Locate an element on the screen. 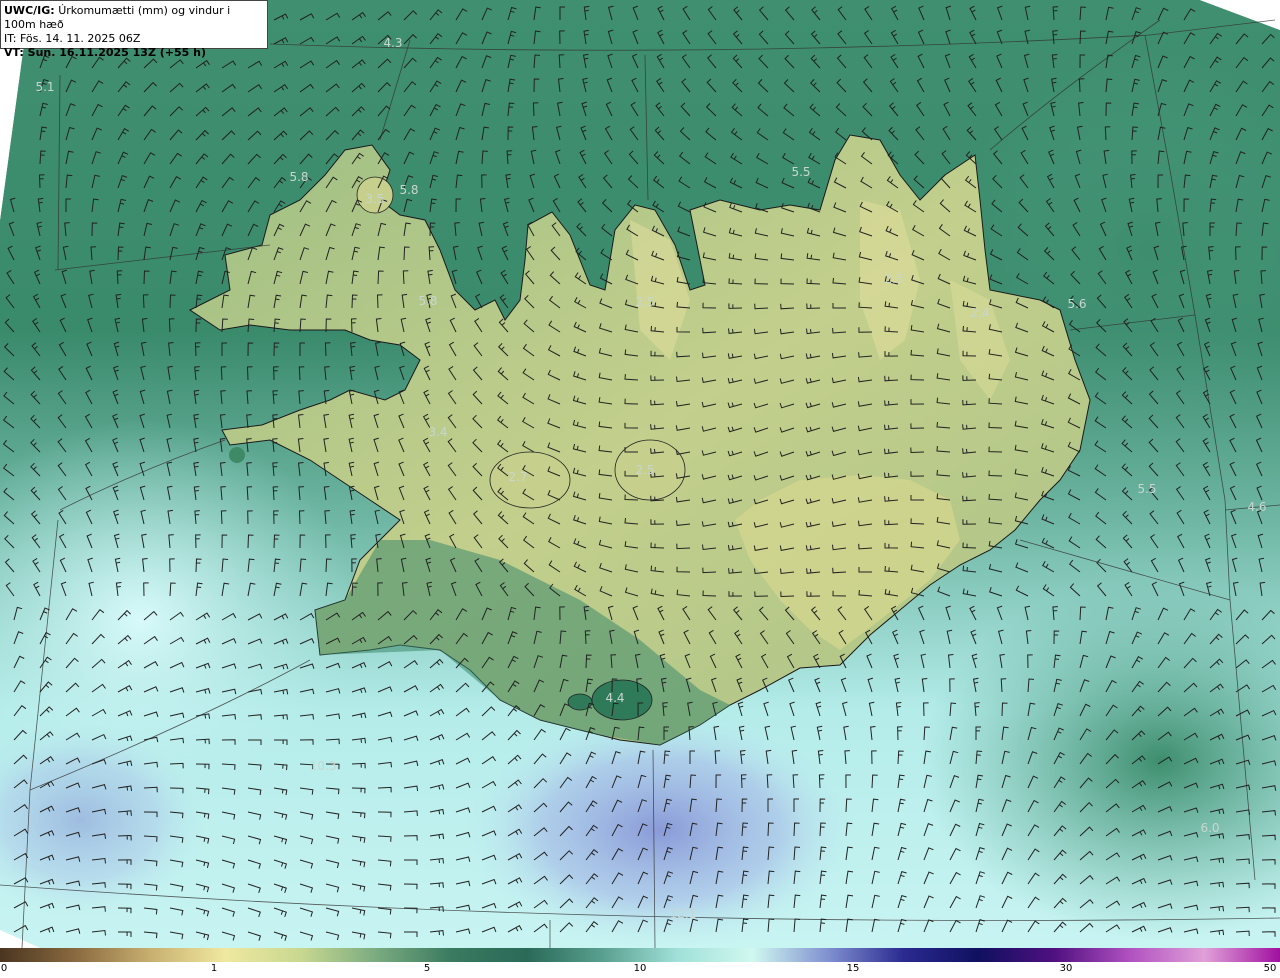 The width and height of the screenshot is (1280, 978). colorbar-tick: 50 is located at coordinates (1270, 968).